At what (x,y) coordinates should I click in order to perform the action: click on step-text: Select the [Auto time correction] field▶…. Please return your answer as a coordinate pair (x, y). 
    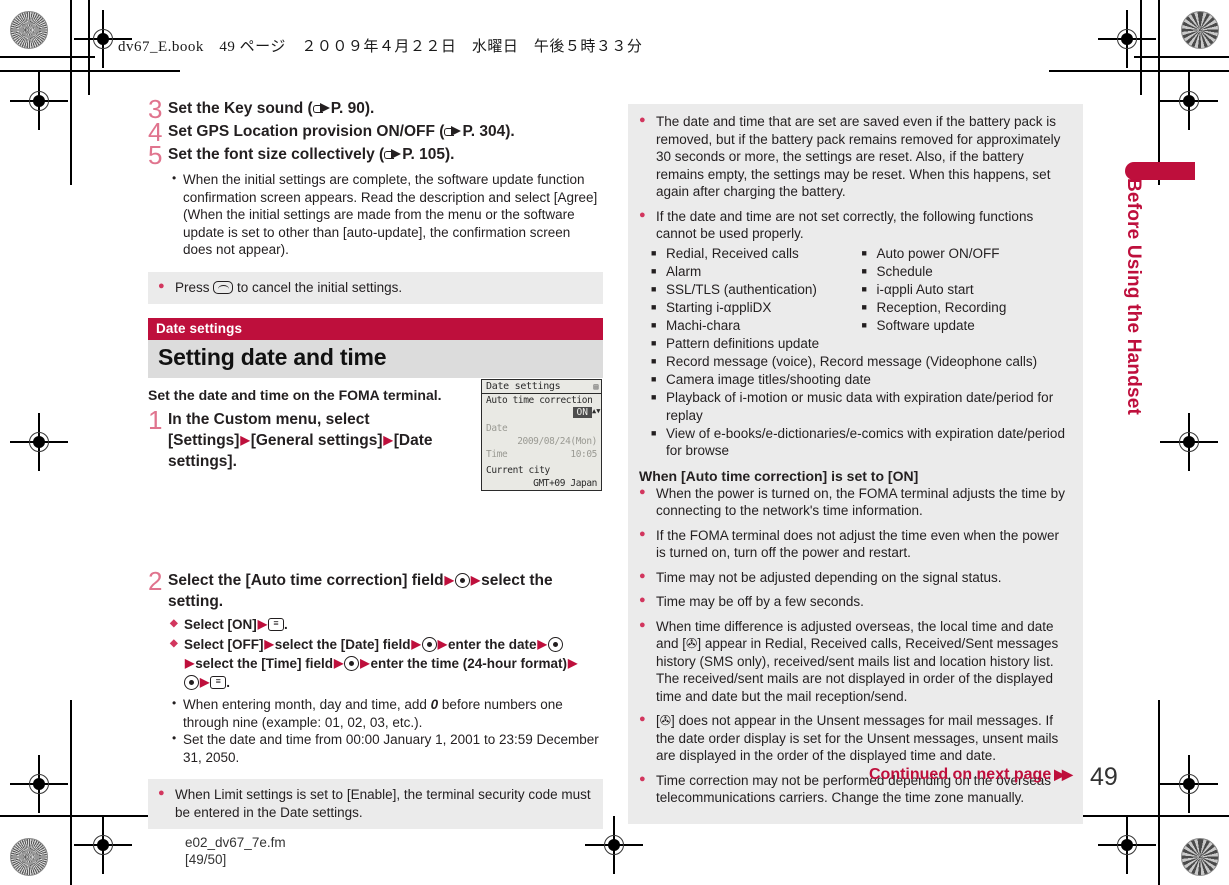
    Looking at the image, I should click on (385, 591).